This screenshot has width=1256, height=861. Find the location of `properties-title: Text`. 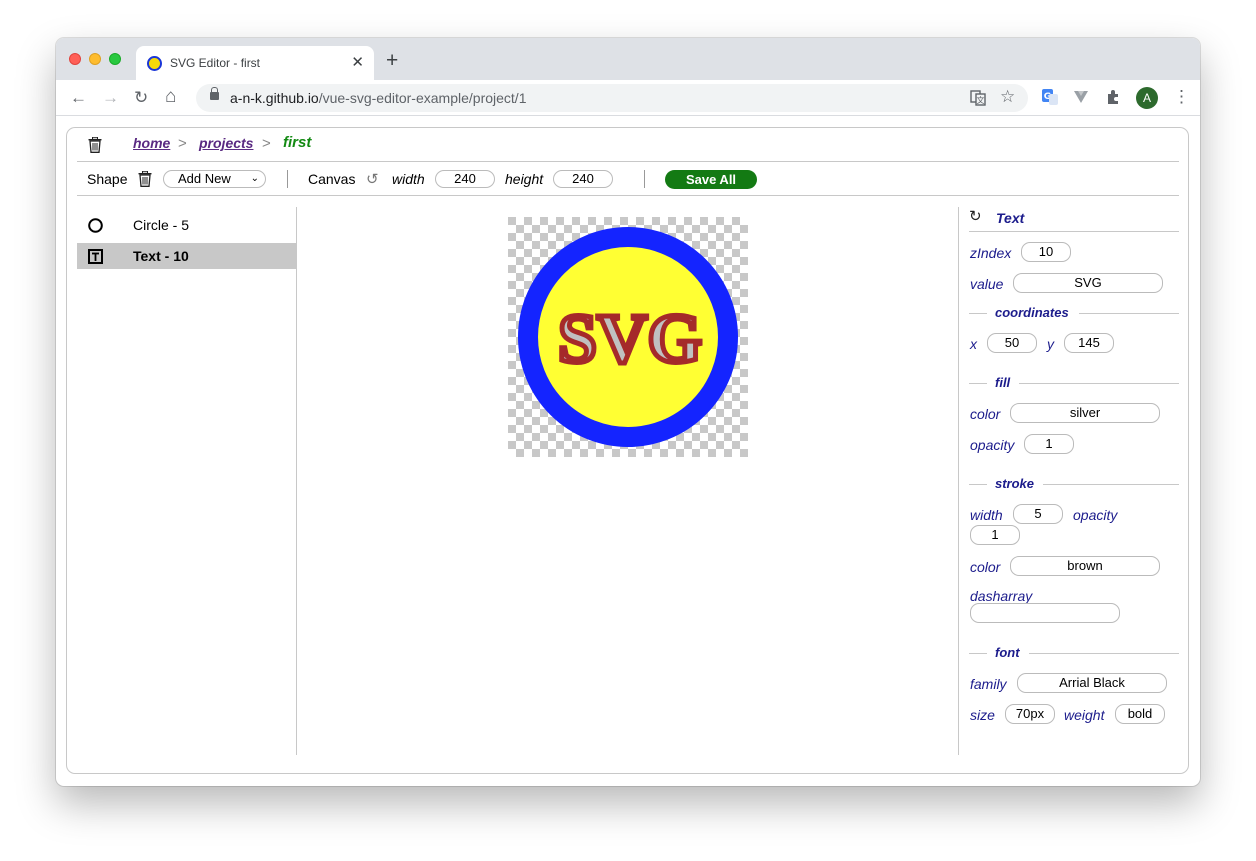

properties-title: Text is located at coordinates (1010, 218).